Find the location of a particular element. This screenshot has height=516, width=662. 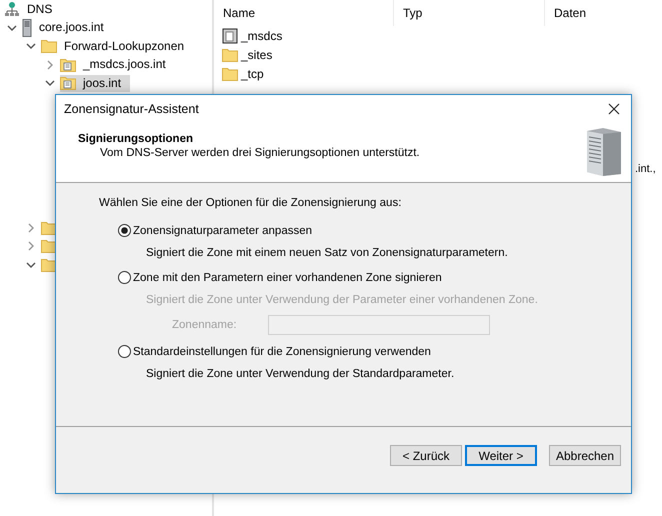

page-subtitle: Vom DNS-Server werden drei Signierungsoptionen unterstützt. is located at coordinates (259, 153).